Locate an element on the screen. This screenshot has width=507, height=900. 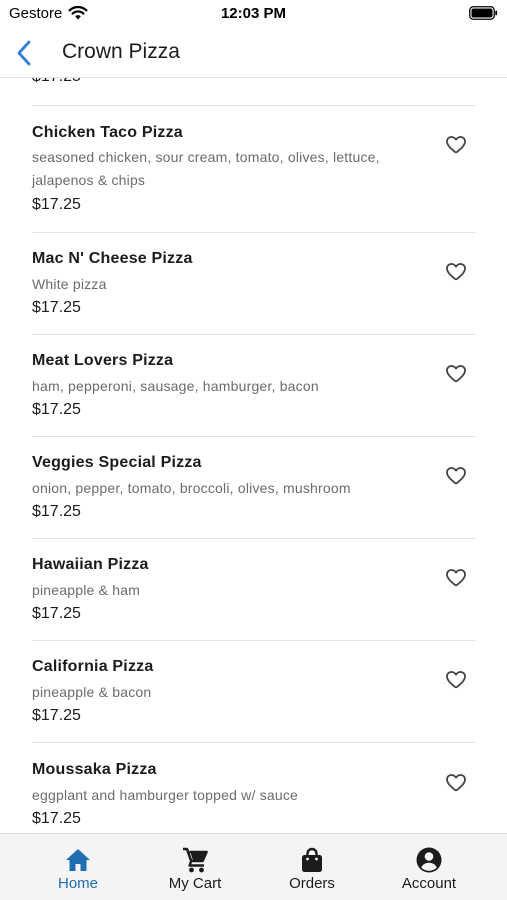
chevron-left-icon is located at coordinates (24, 53).